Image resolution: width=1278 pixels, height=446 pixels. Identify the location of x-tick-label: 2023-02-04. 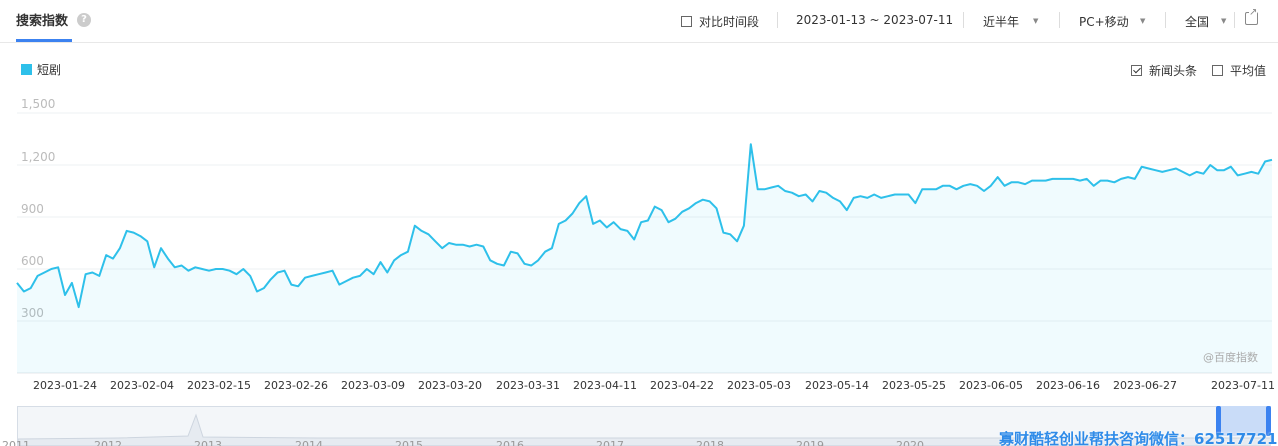
(142, 385).